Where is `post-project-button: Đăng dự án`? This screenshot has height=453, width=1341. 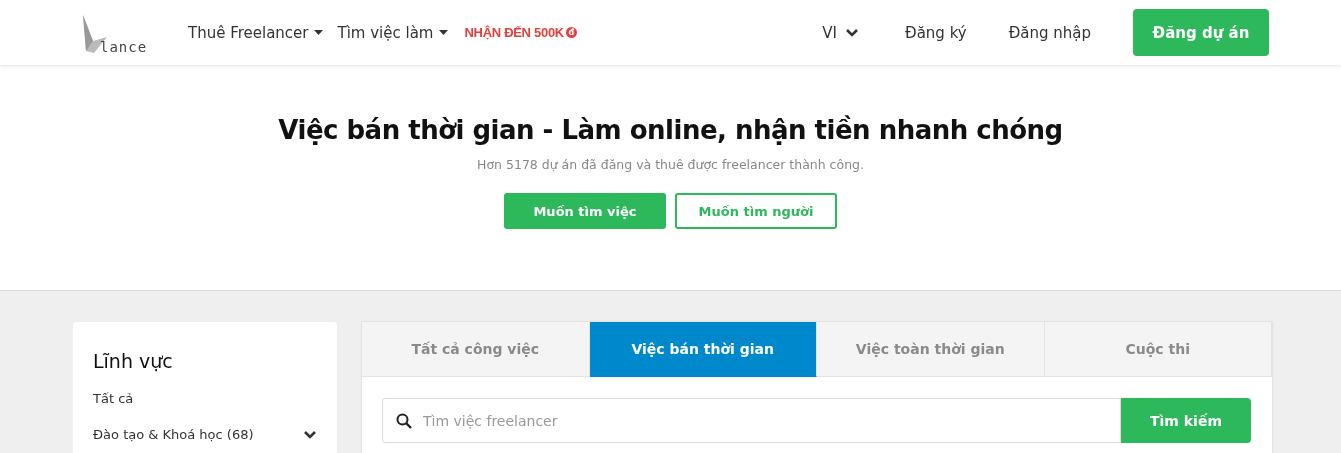
post-project-button: Đăng dự án is located at coordinates (1201, 32).